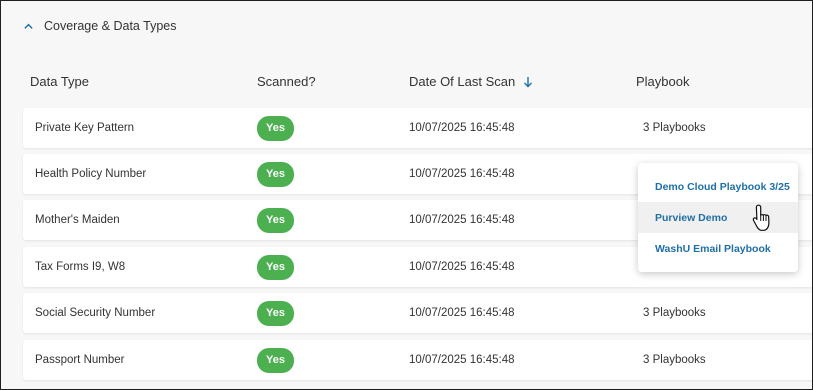  I want to click on arrow-down-icon, so click(528, 82).